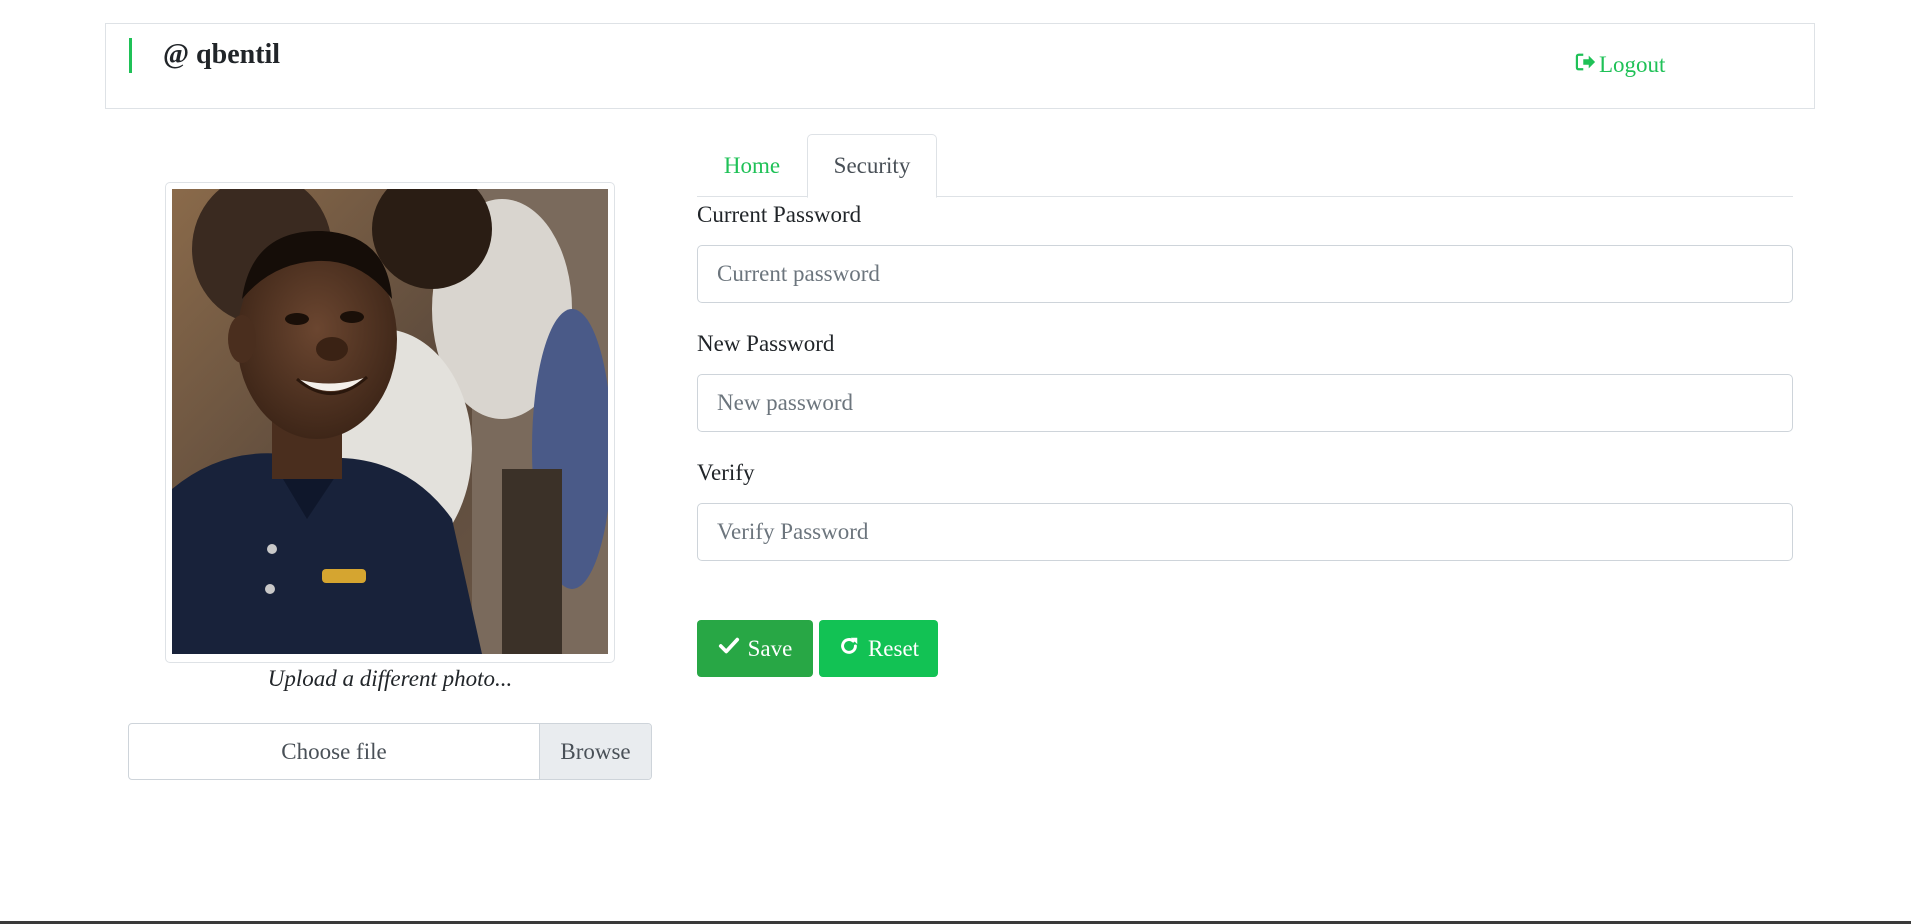 This screenshot has height=924, width=1911. What do you see at coordinates (130, 55) in the screenshot?
I see `header-accent-bar` at bounding box center [130, 55].